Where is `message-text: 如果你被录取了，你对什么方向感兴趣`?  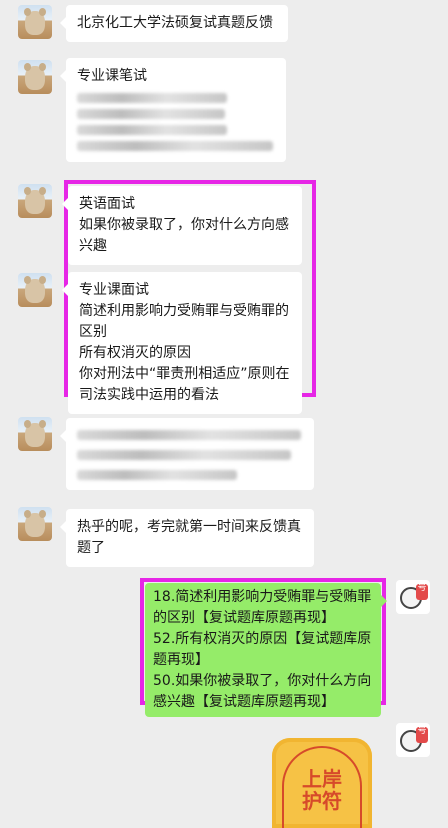
message-text: 如果你被录取了，你对什么方向感兴趣 is located at coordinates (184, 235).